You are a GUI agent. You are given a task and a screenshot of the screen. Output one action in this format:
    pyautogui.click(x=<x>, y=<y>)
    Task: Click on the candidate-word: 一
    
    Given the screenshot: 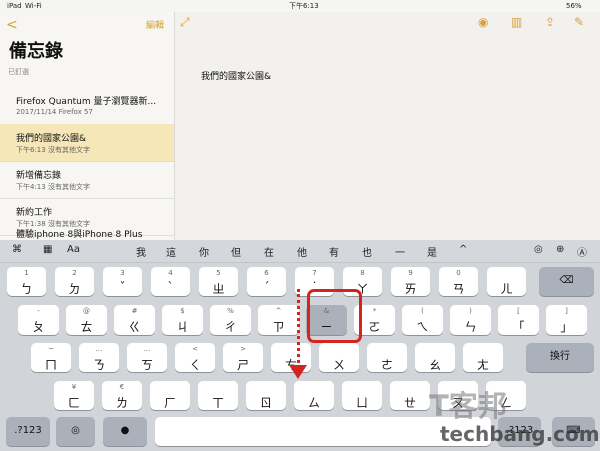 What is the action you would take?
    pyautogui.click(x=400, y=251)
    